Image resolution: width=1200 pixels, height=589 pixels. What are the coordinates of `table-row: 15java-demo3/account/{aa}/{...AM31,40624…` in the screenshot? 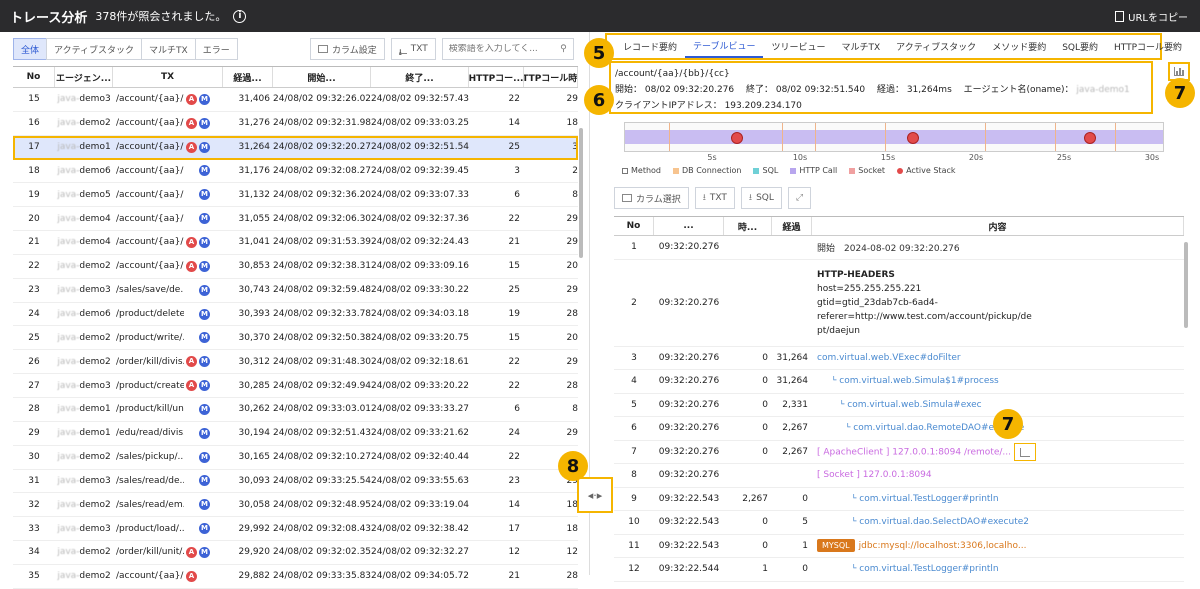 It's located at (295, 100).